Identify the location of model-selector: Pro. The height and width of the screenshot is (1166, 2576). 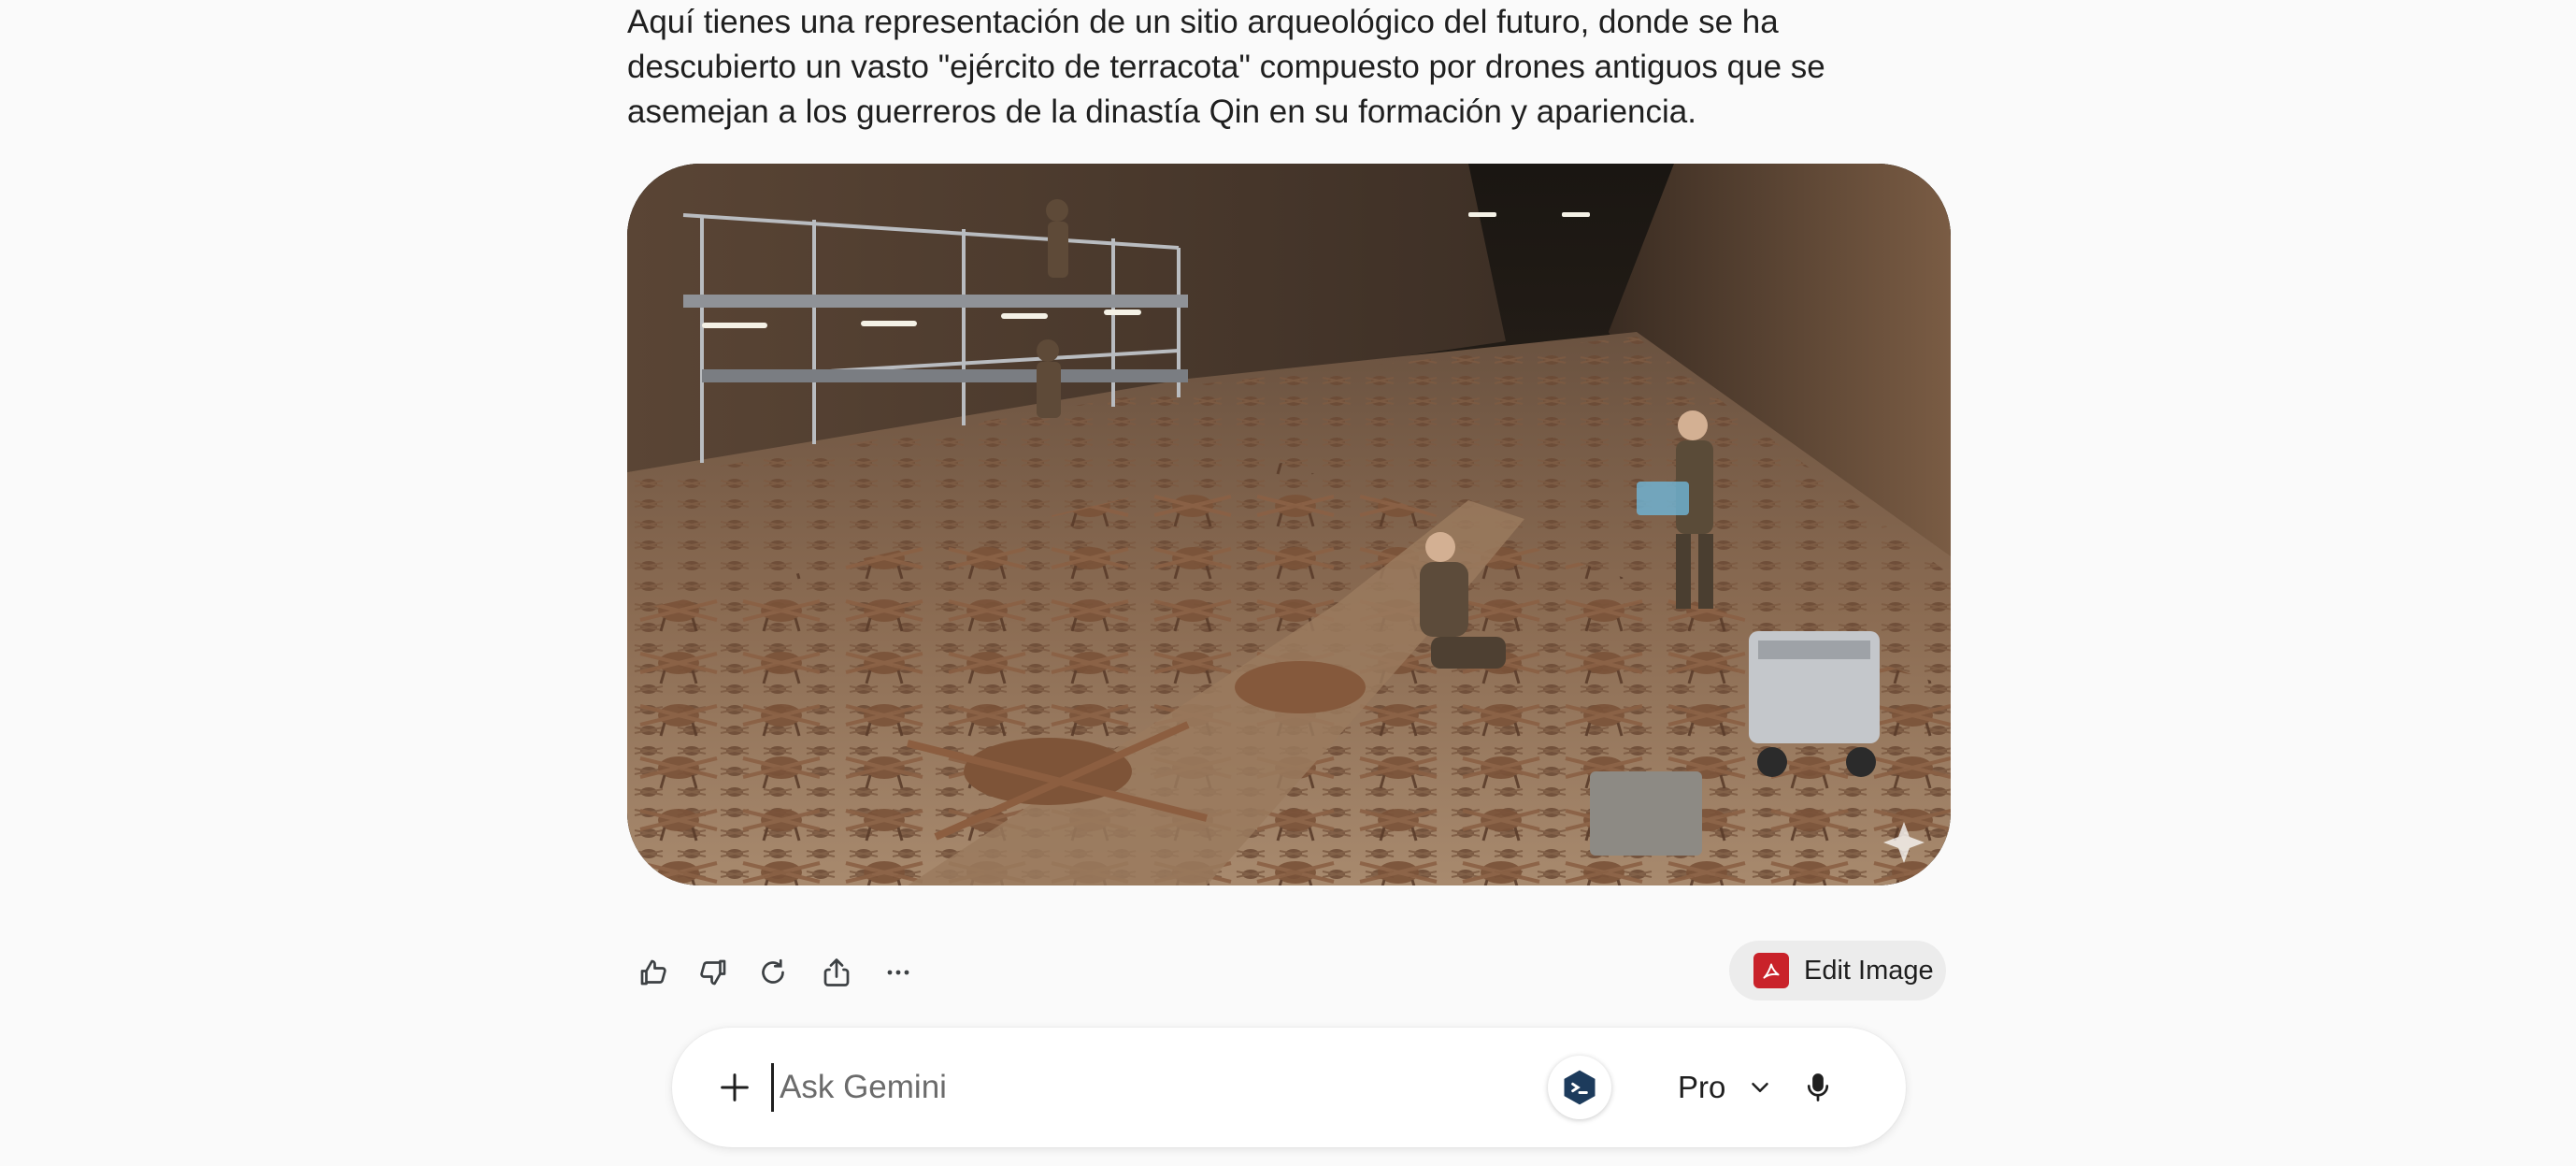
(1738, 1087).